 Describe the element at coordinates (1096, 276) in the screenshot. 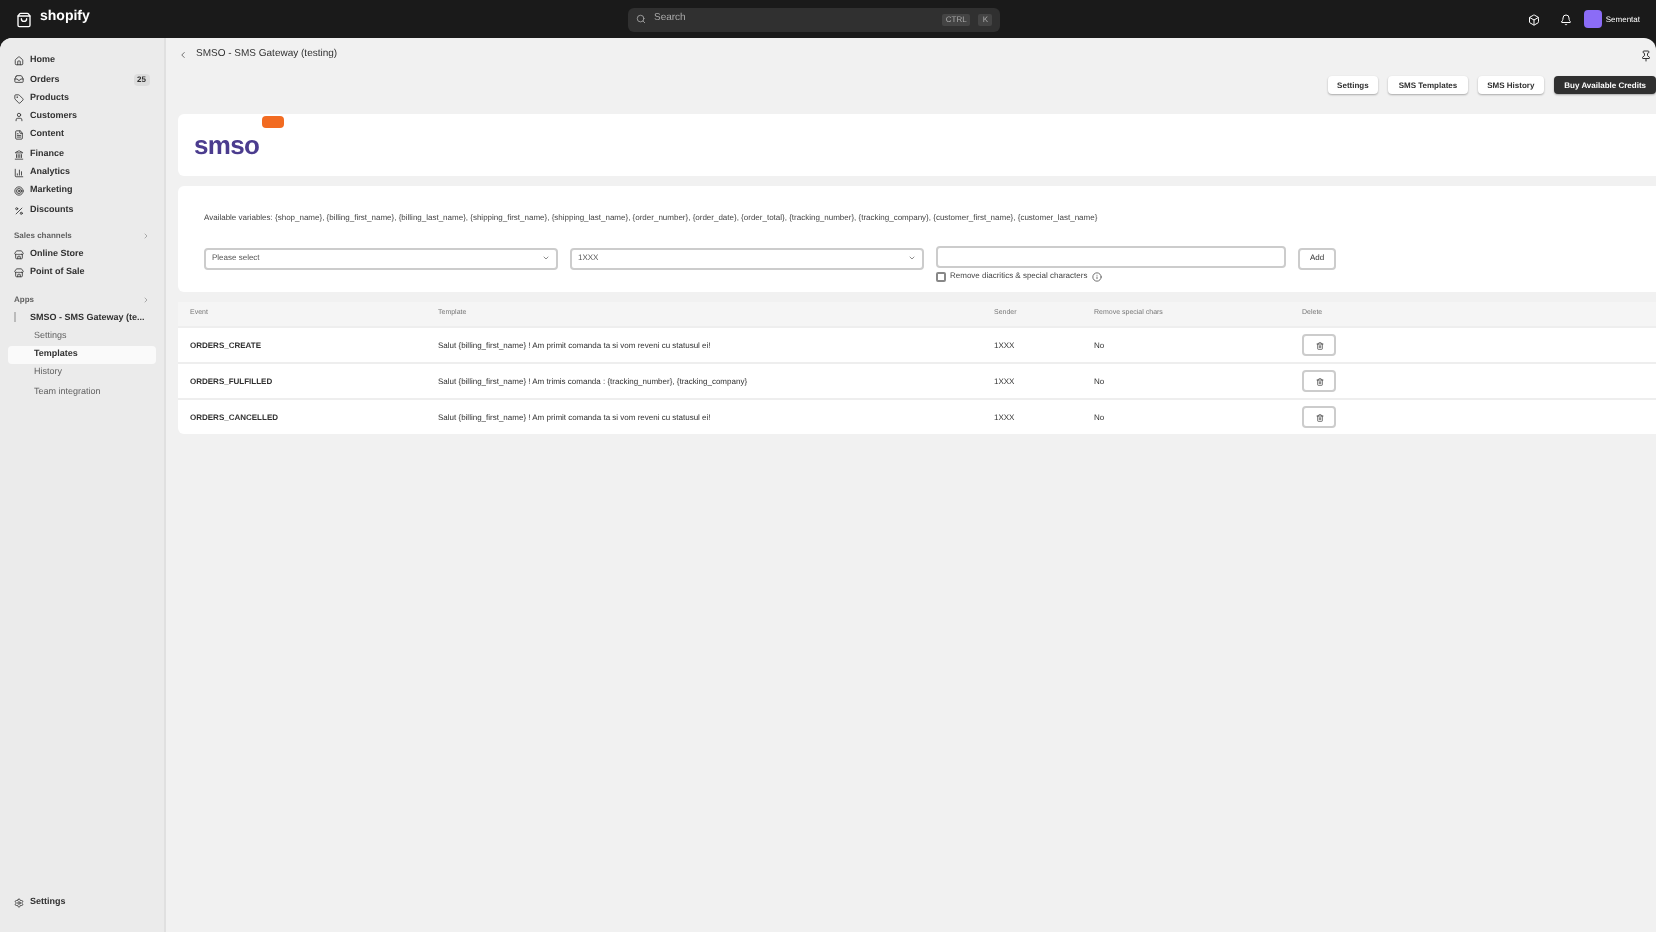

I see `info-icon` at that location.